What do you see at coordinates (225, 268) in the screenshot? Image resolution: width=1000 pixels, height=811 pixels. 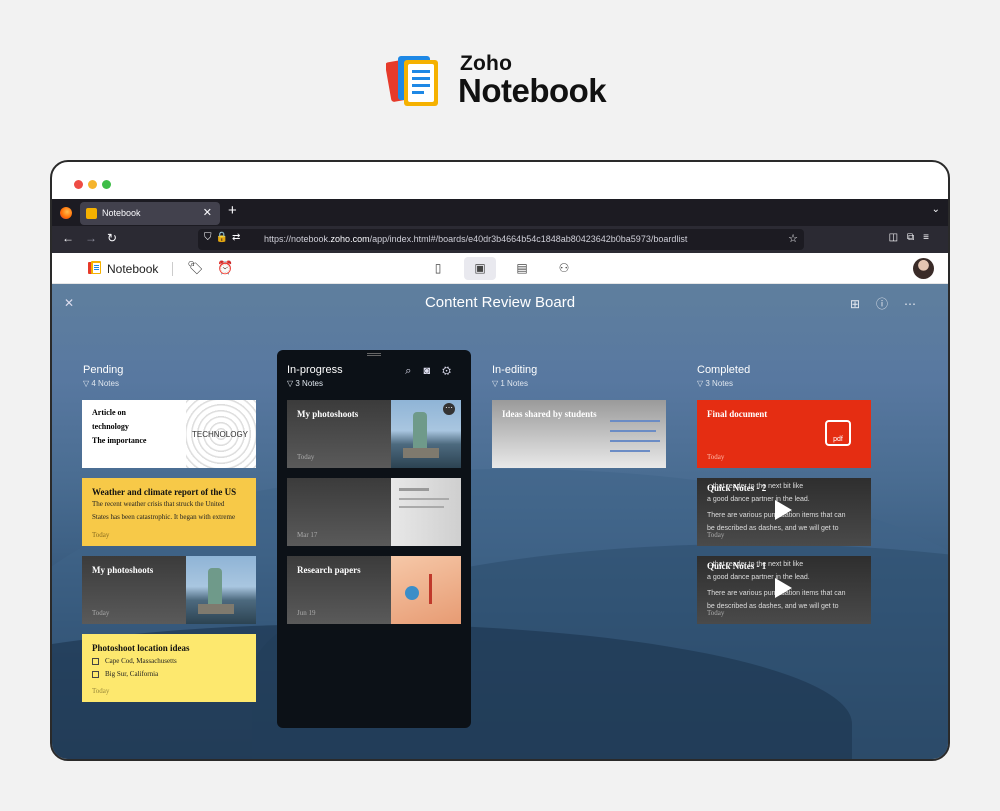 I see `reminder-alarm-icon: ⏰` at bounding box center [225, 268].